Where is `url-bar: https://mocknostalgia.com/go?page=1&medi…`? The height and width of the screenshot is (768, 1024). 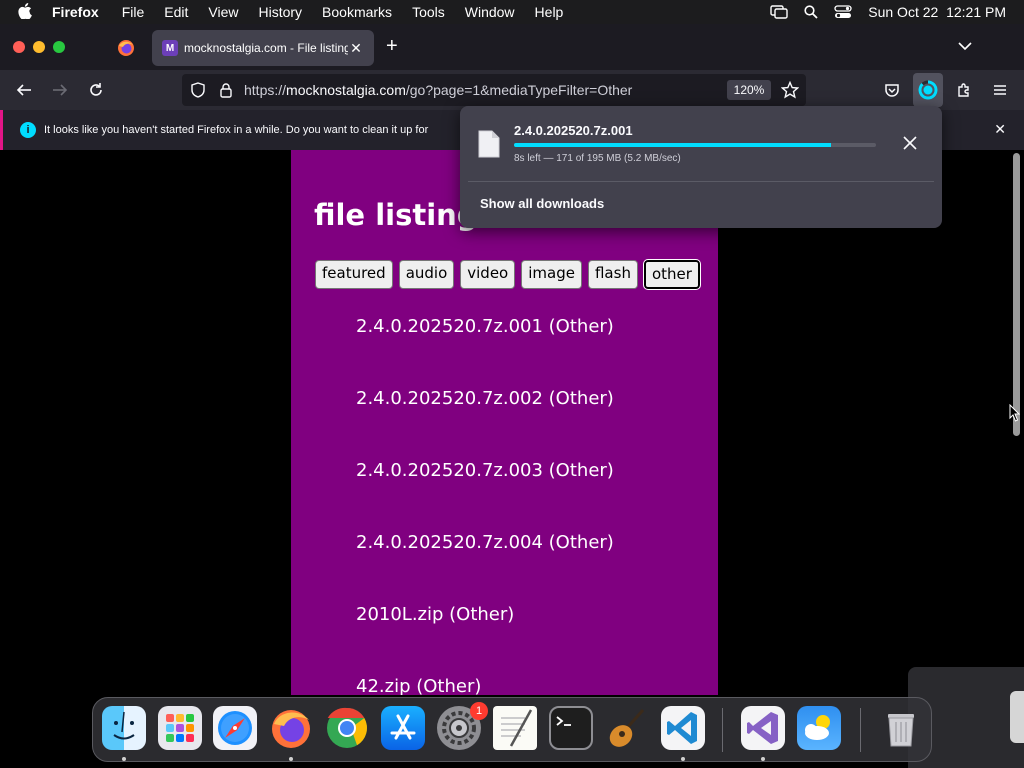 url-bar: https://mocknostalgia.com/go?page=1&medi… is located at coordinates (494, 90).